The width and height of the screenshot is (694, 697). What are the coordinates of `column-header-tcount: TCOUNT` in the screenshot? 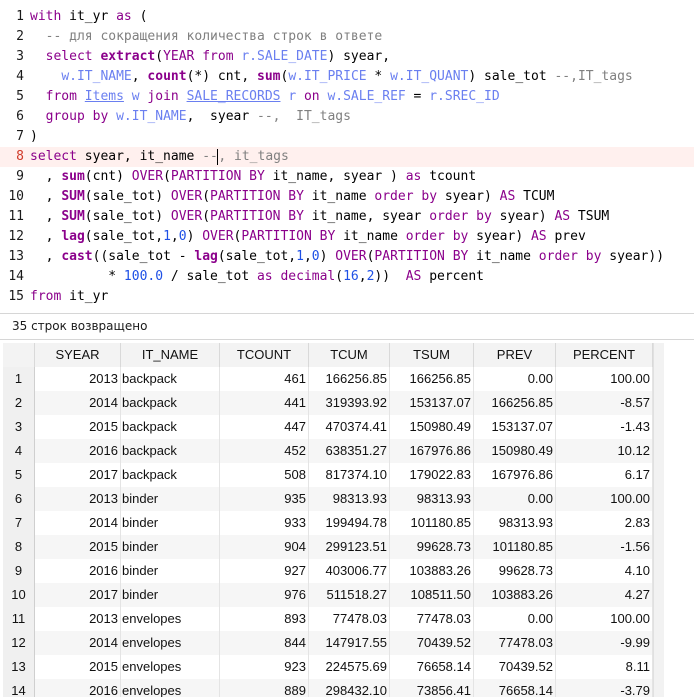 It's located at (264, 355).